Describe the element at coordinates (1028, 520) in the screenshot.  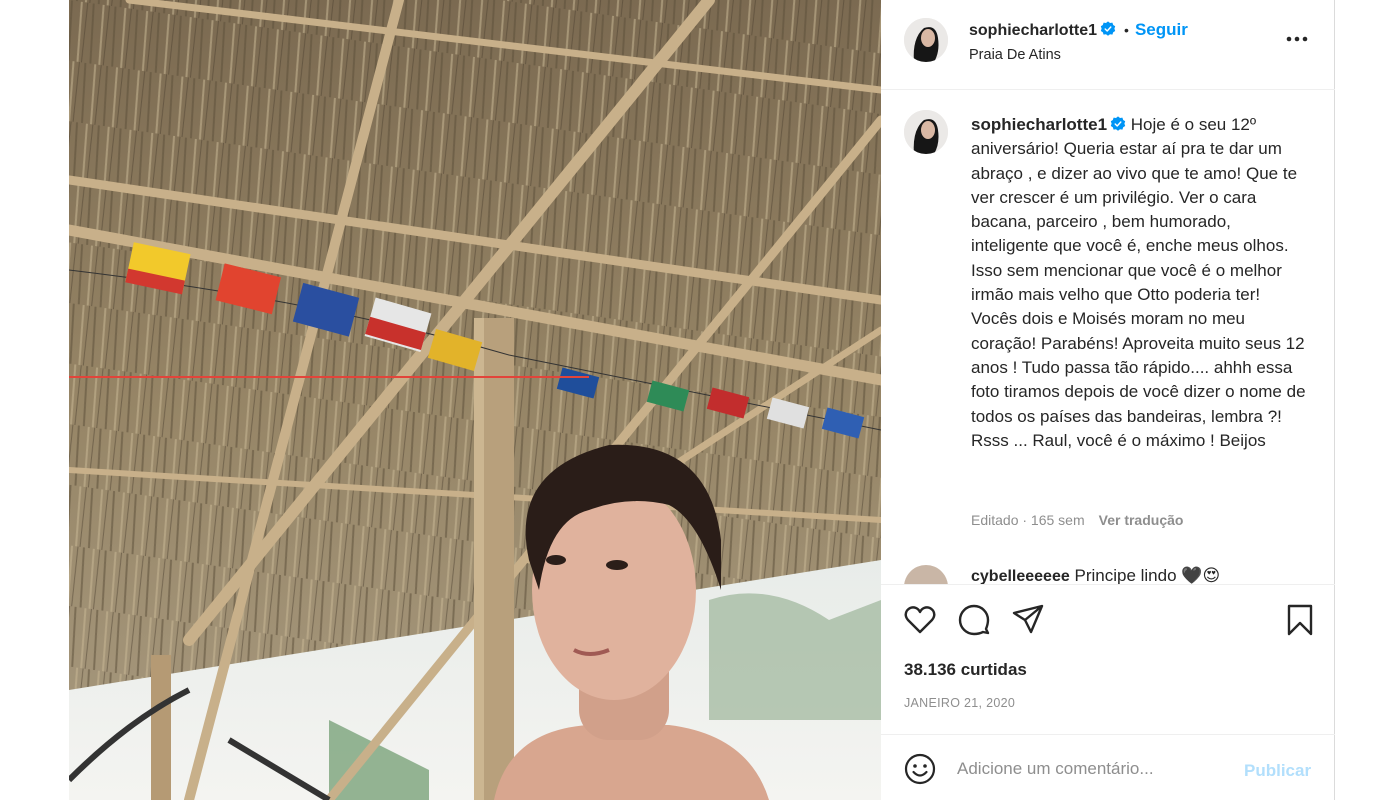
I see `edited-timestamp: Editado · 165 sem` at that location.